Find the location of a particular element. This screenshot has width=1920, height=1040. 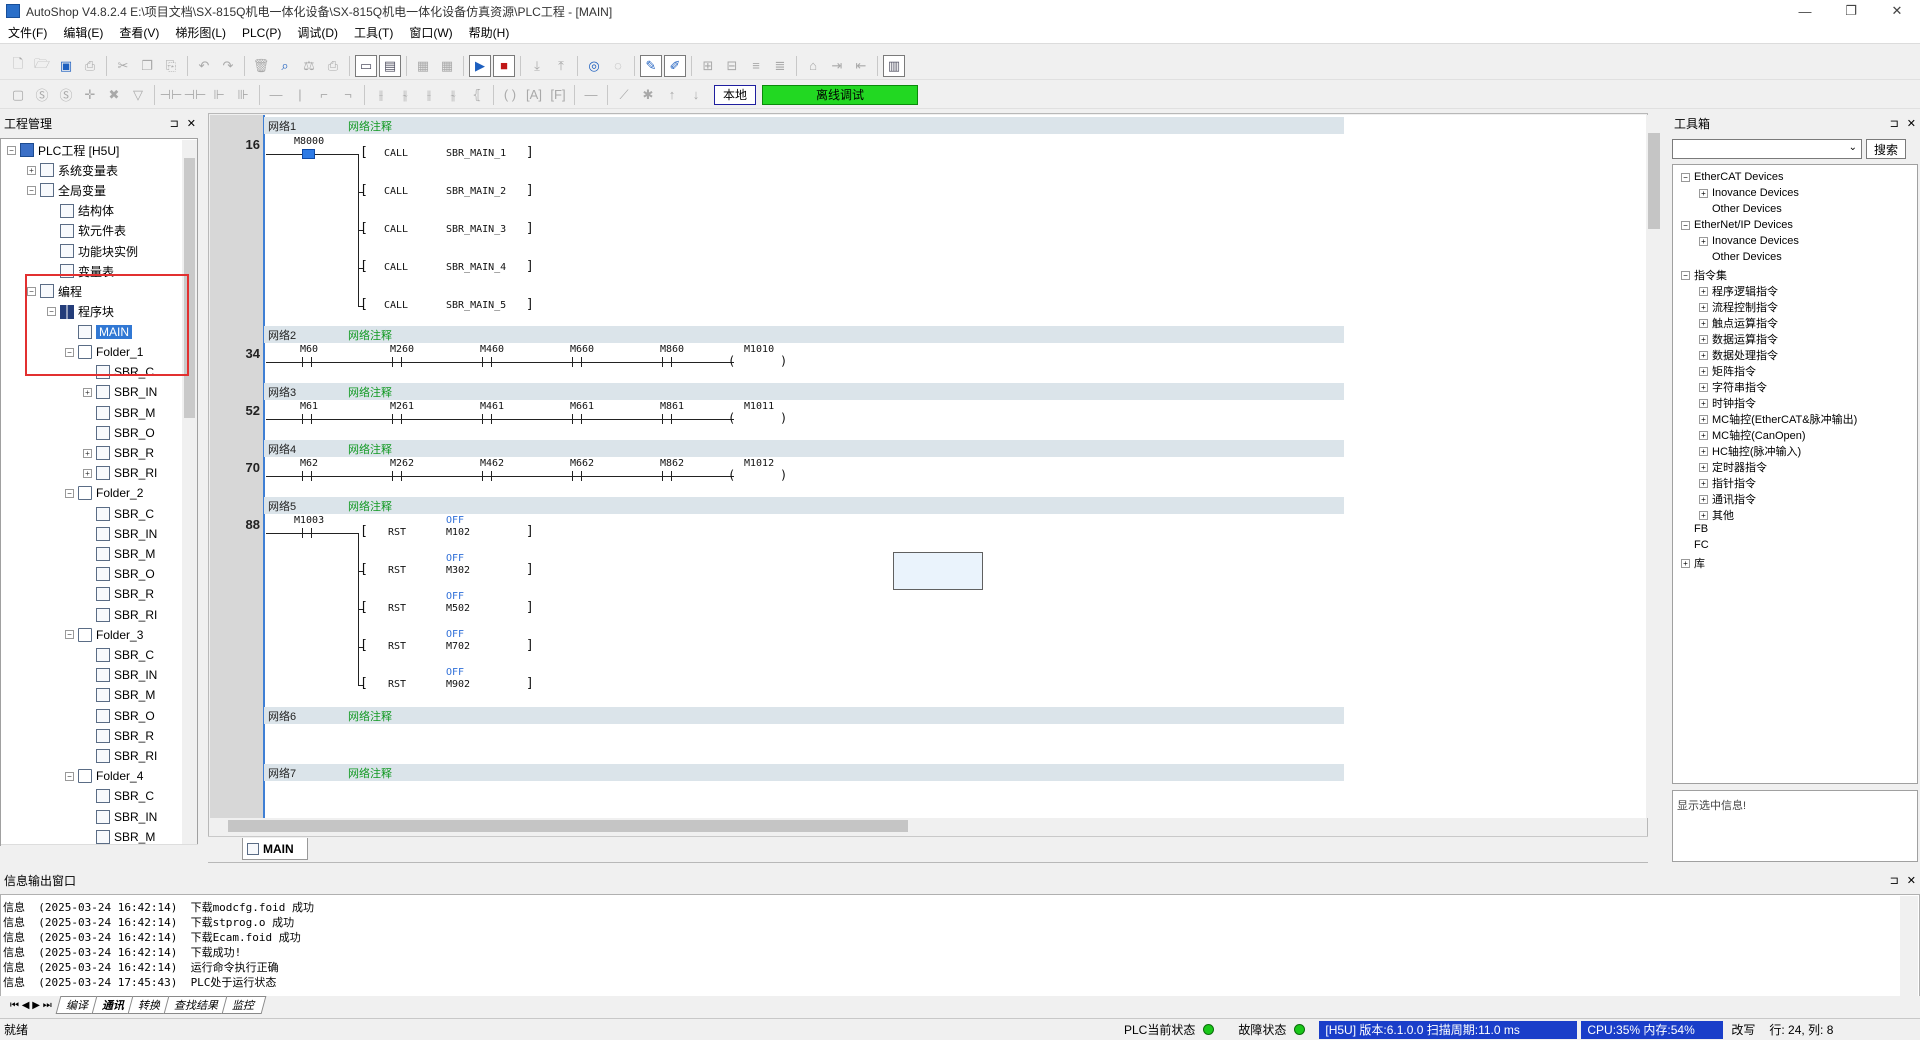

toolbox-close-icon: ✕ is located at coordinates (1911, 123).